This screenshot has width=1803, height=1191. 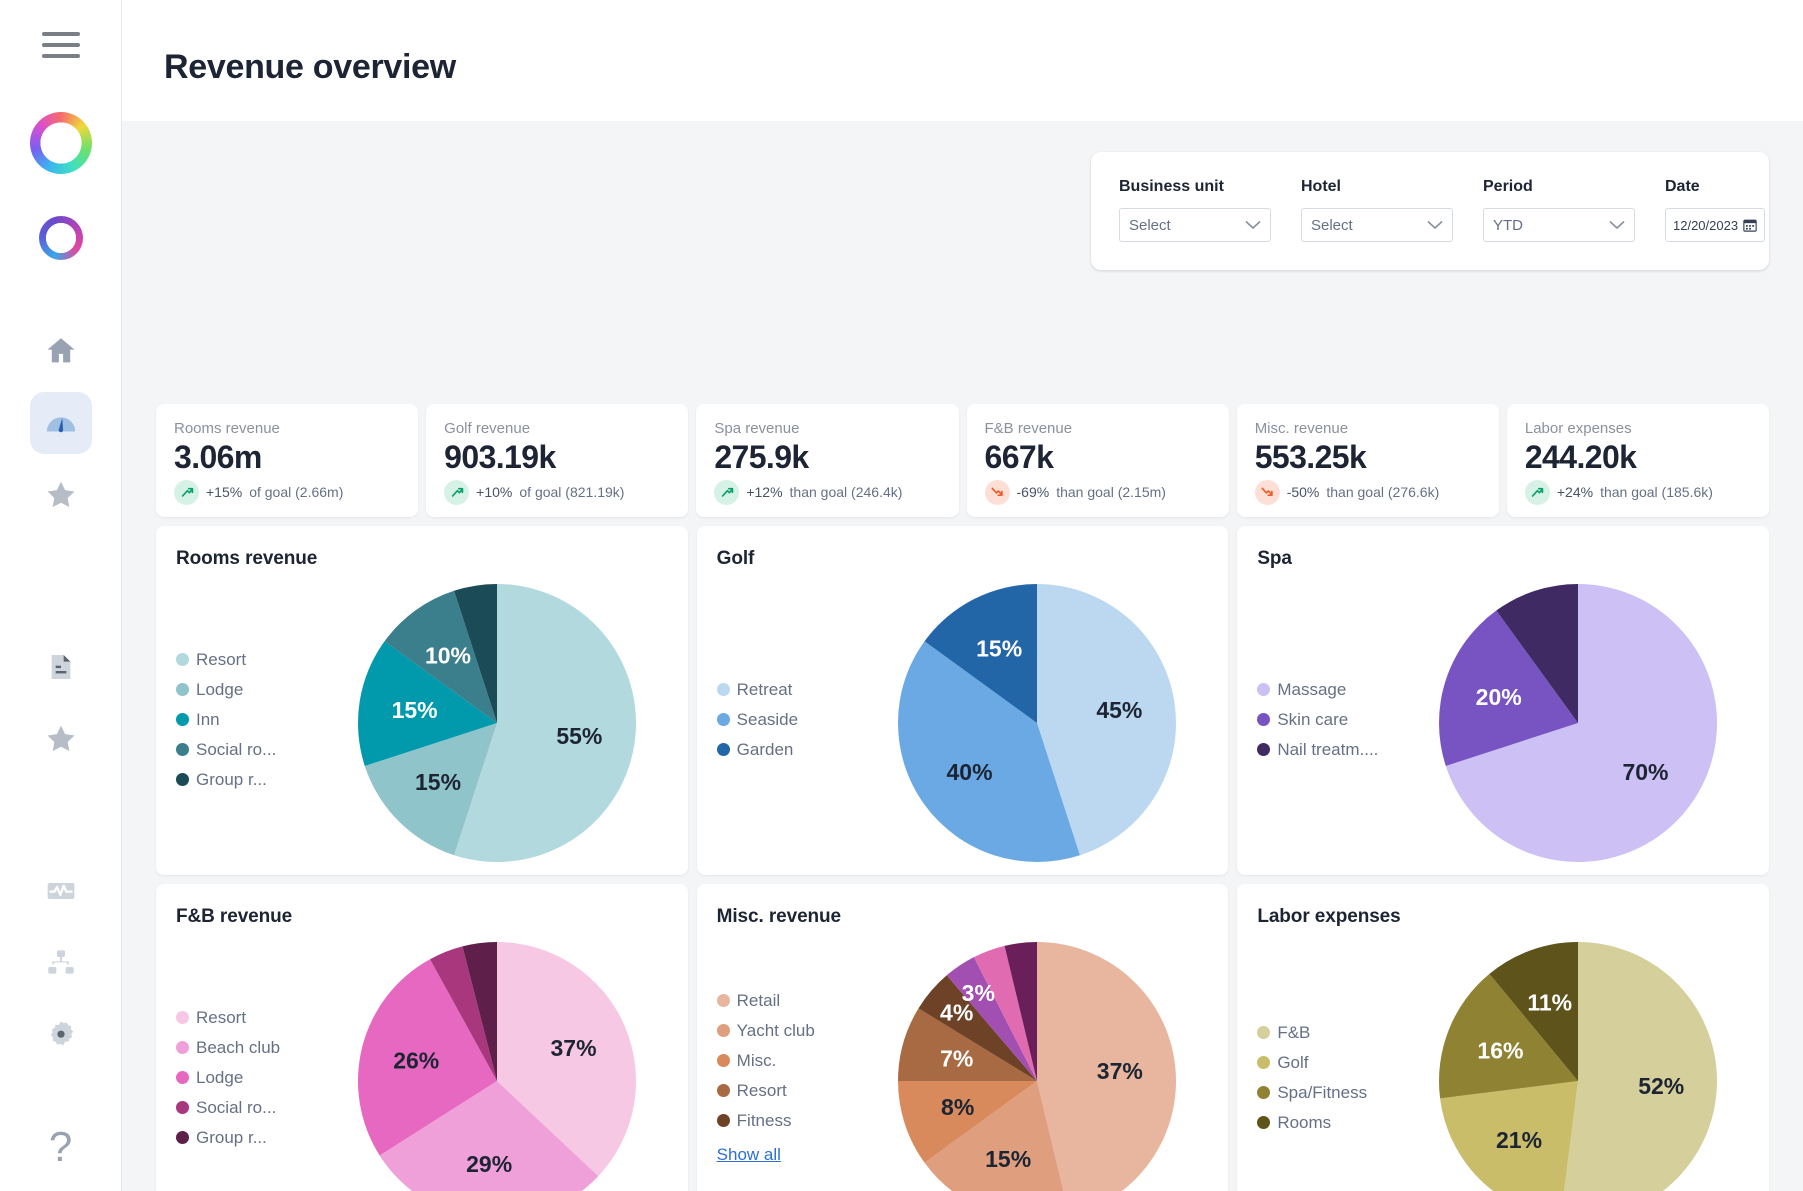 I want to click on kpi-footer: -69% than goal (2.15m), so click(x=1097, y=492).